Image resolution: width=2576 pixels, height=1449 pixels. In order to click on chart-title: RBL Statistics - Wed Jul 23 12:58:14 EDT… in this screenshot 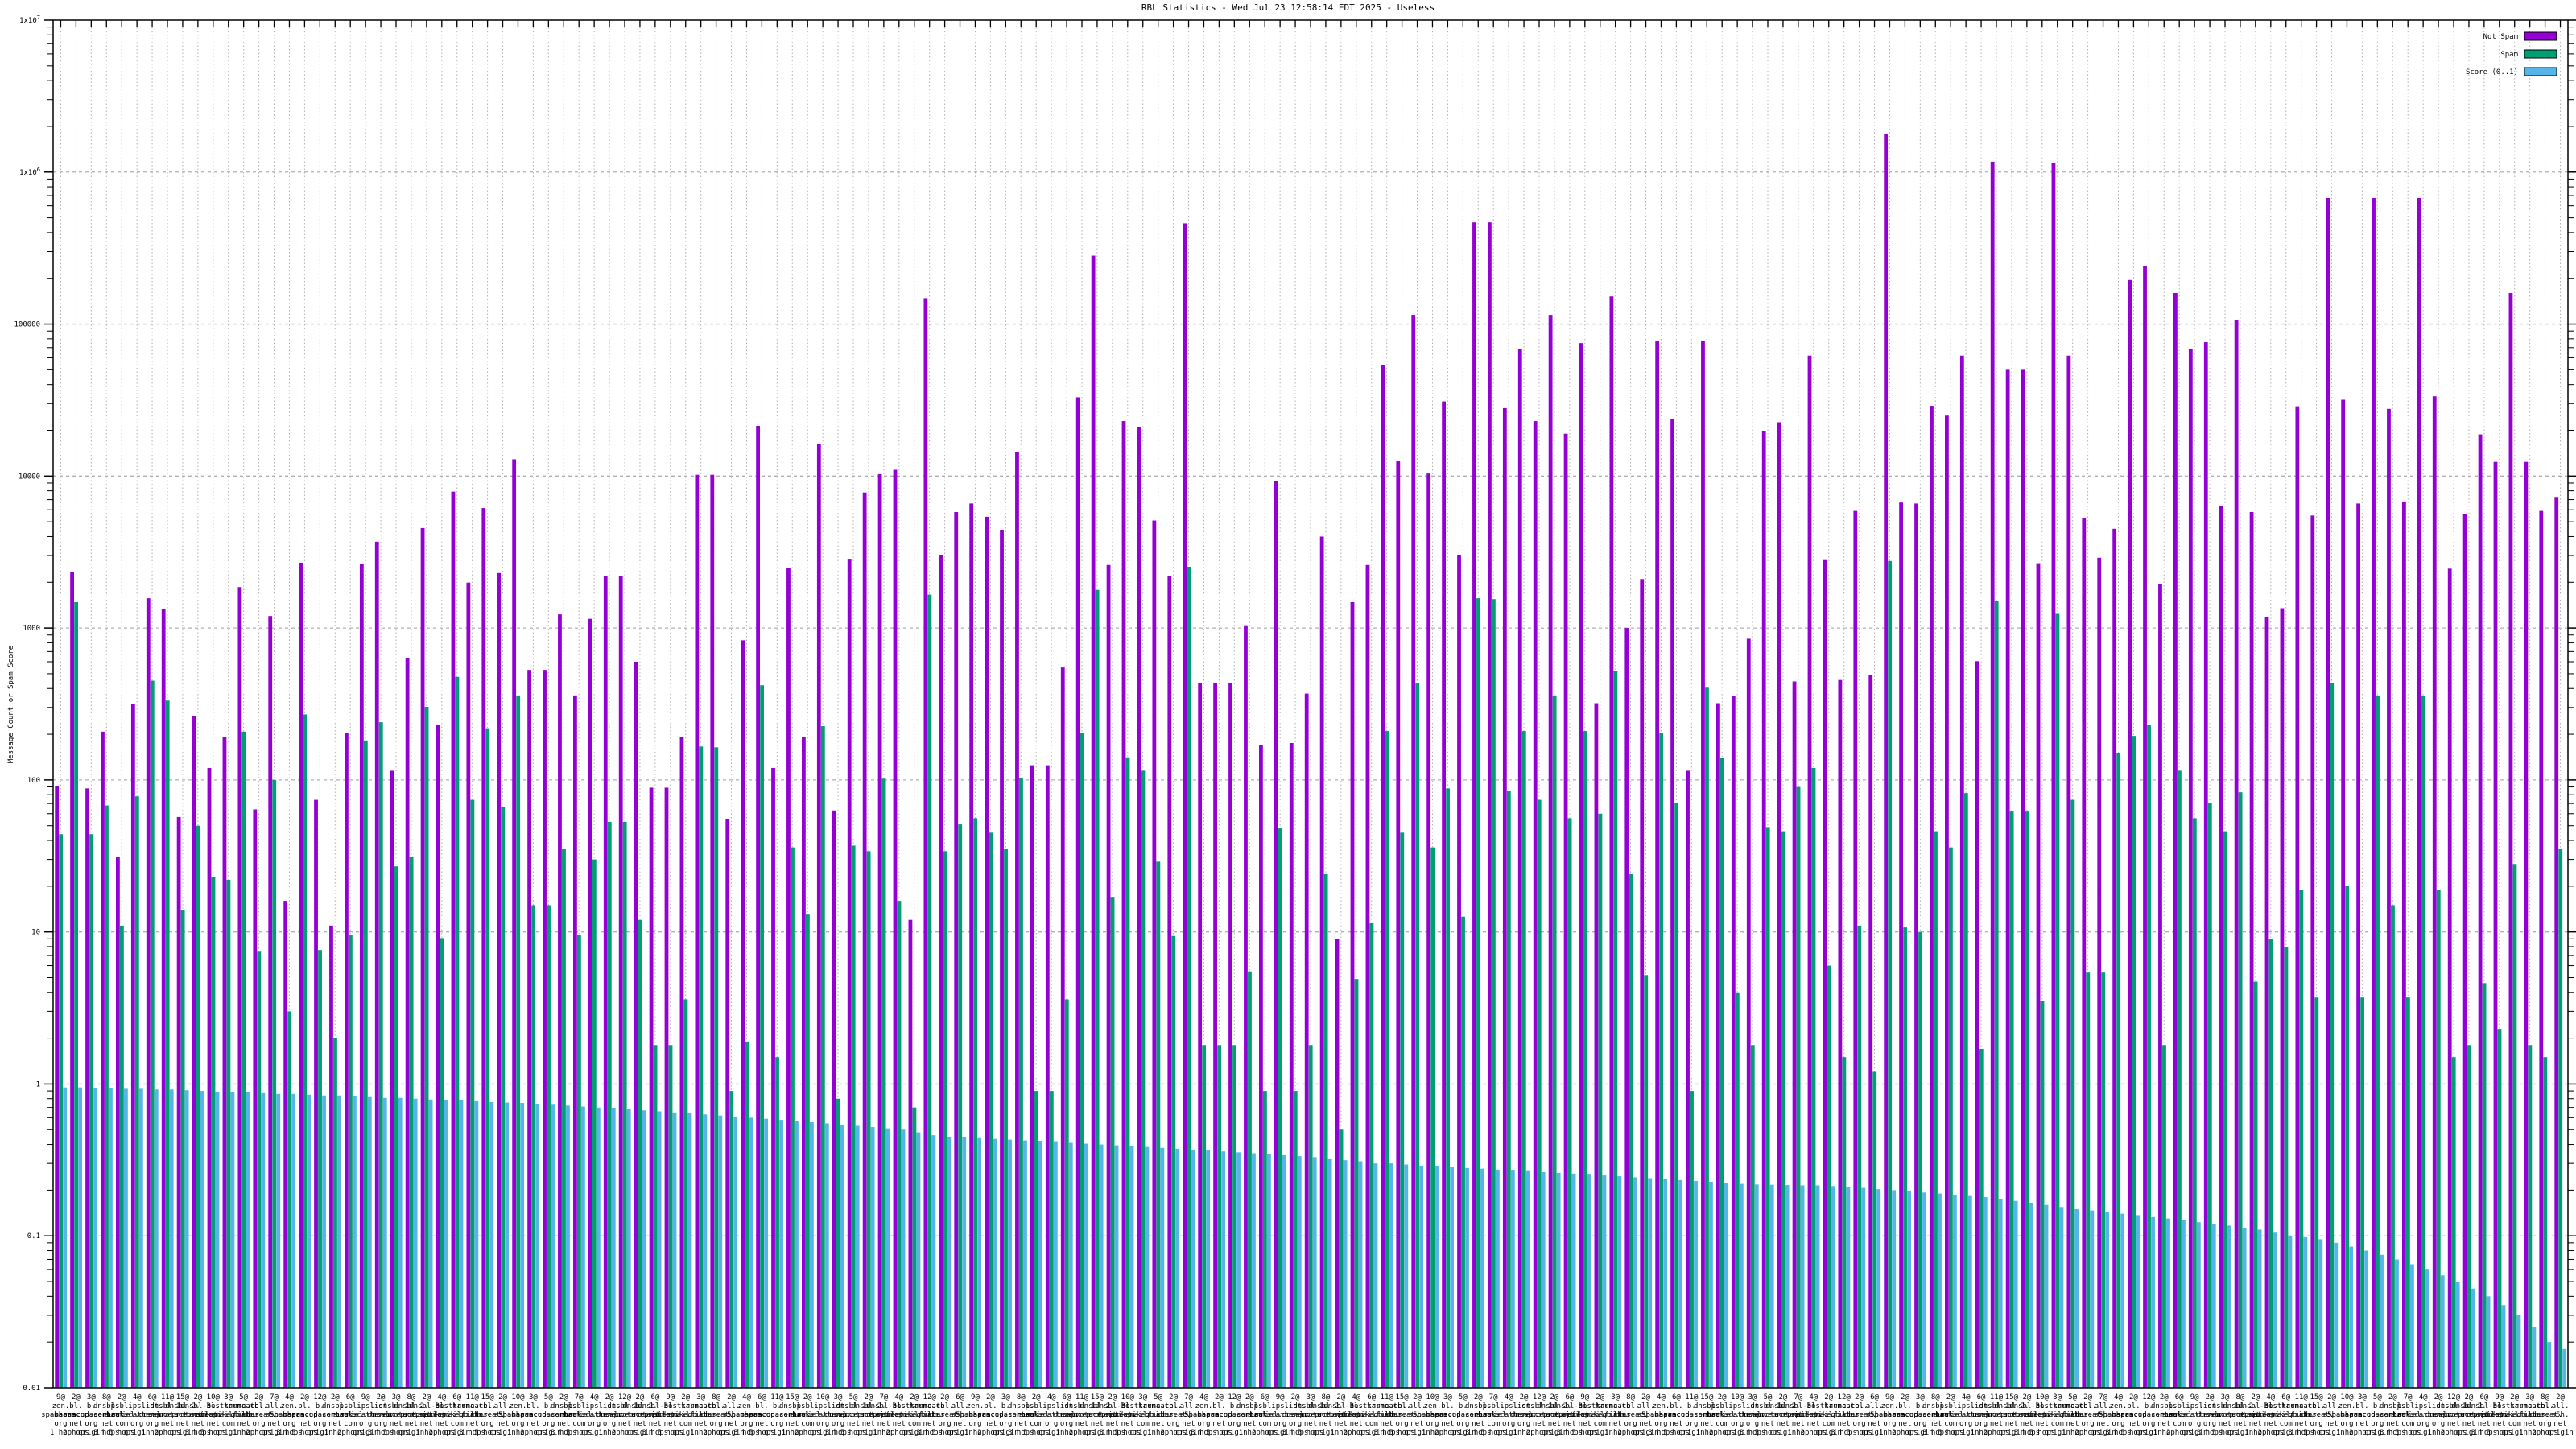, I will do `click(1288, 7)`.